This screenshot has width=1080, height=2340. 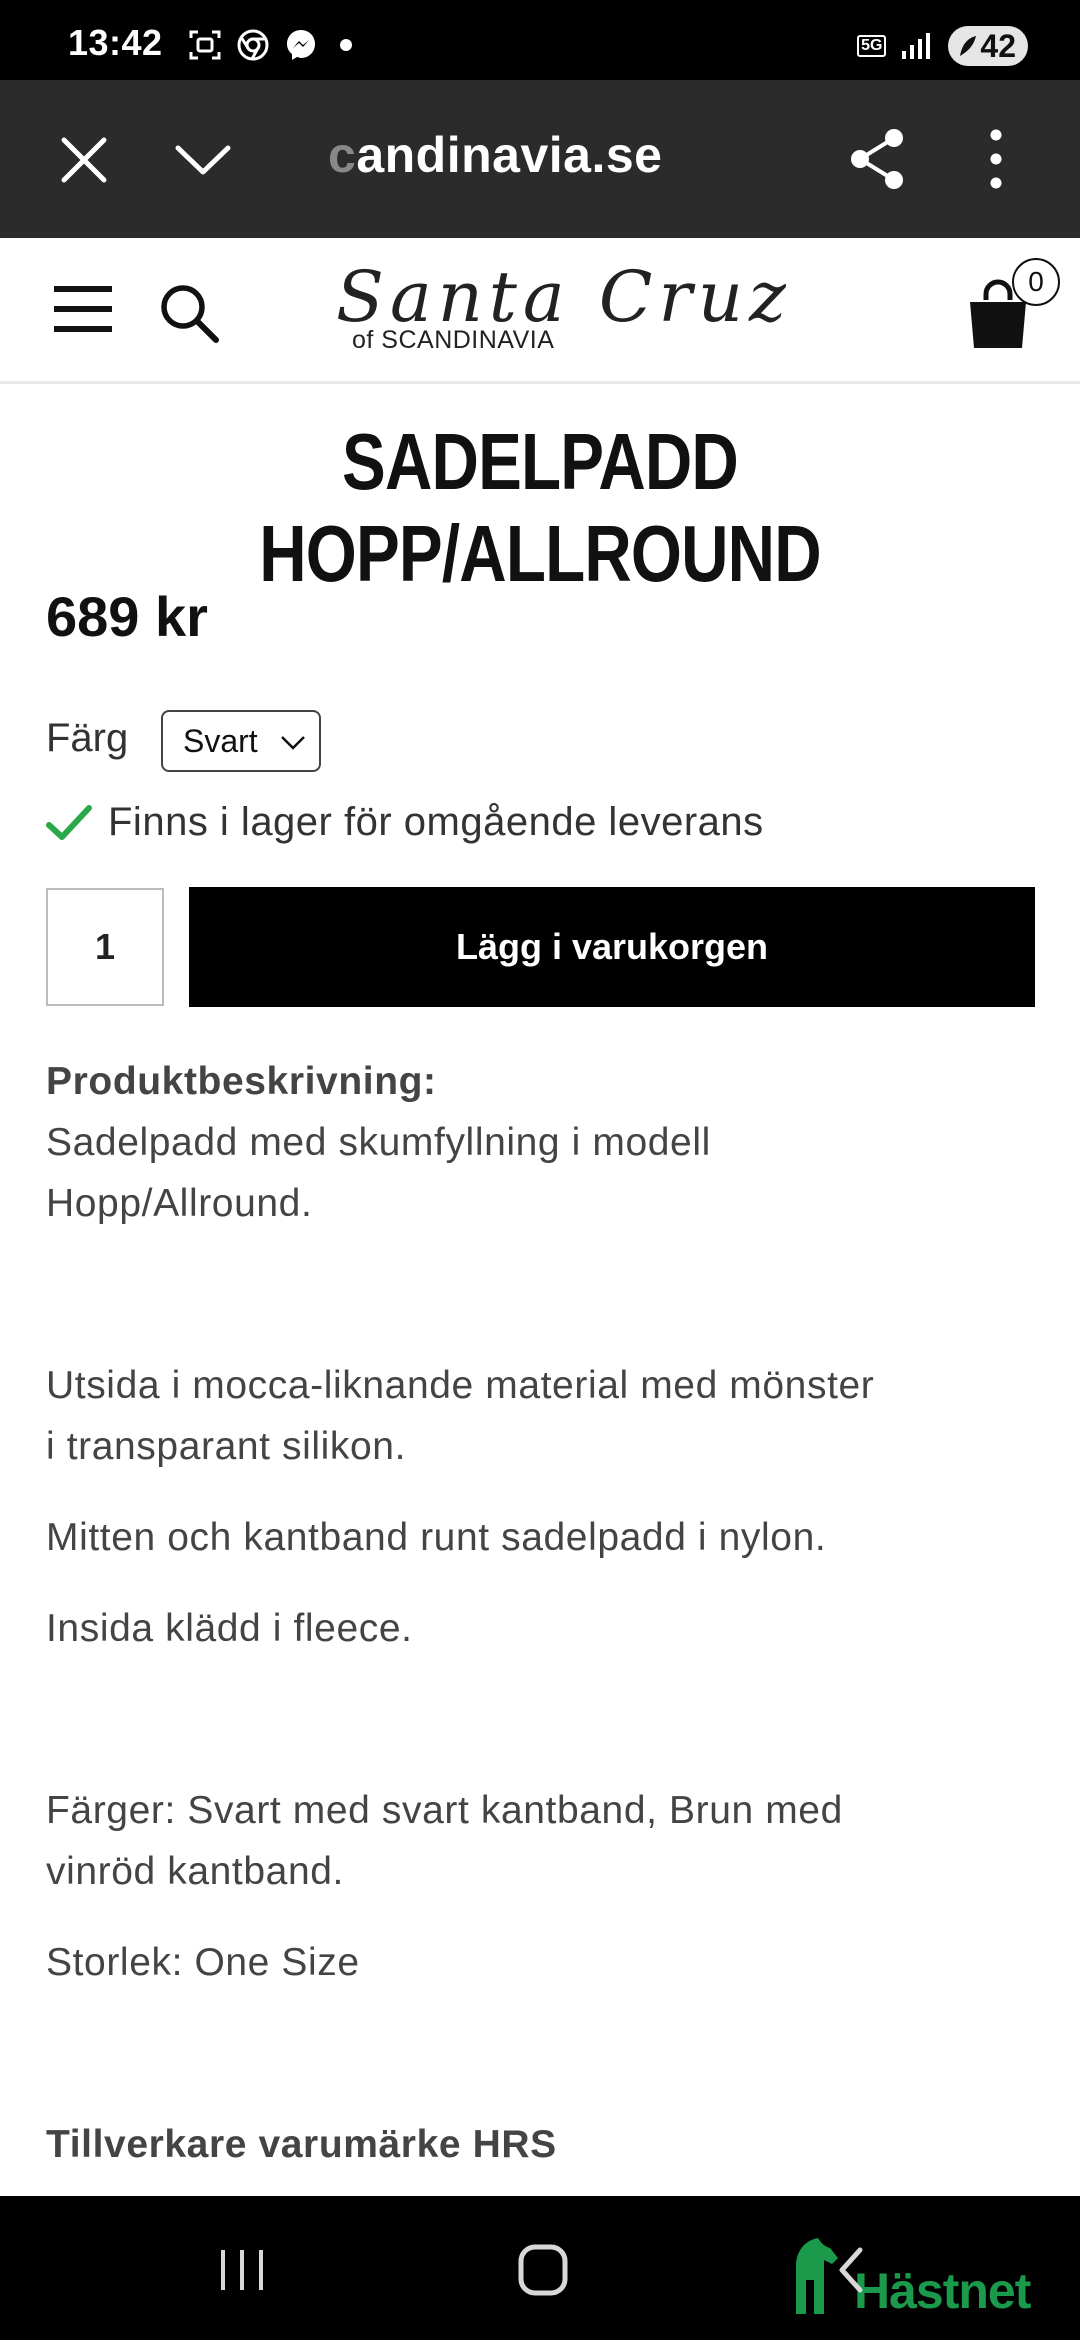 I want to click on close-icon, so click(x=84, y=160).